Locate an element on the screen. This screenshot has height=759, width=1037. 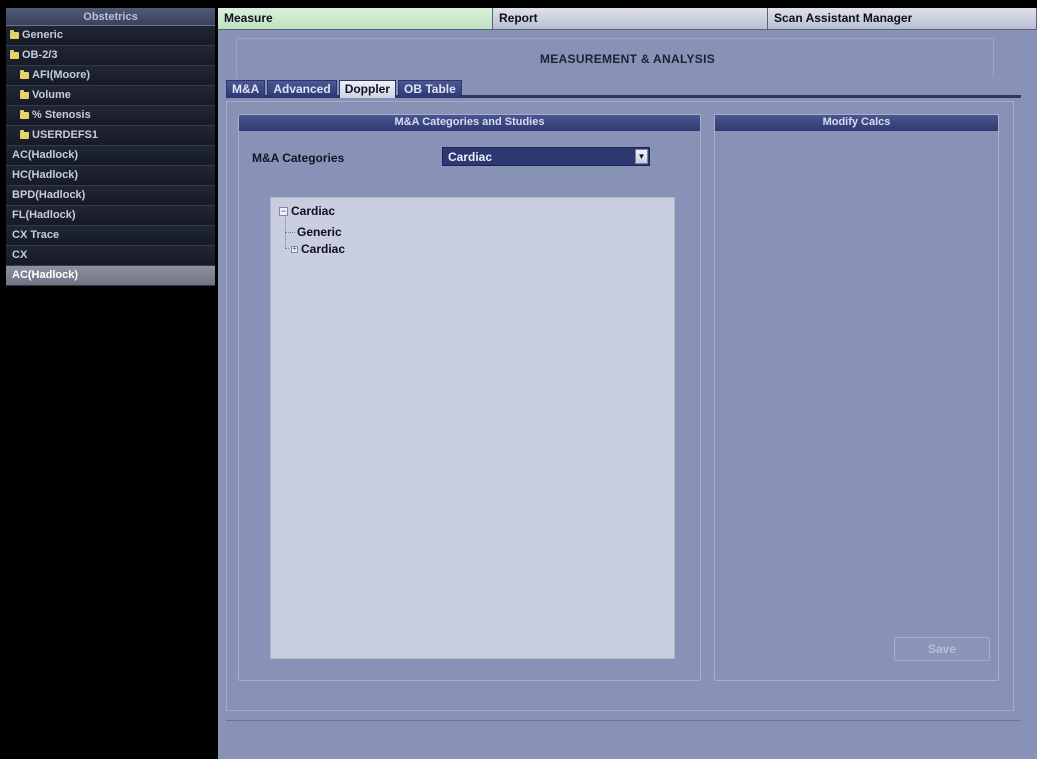
sub-tab-bar: M&A Advanced Doppler OB Table is located at coordinates (345, 89).